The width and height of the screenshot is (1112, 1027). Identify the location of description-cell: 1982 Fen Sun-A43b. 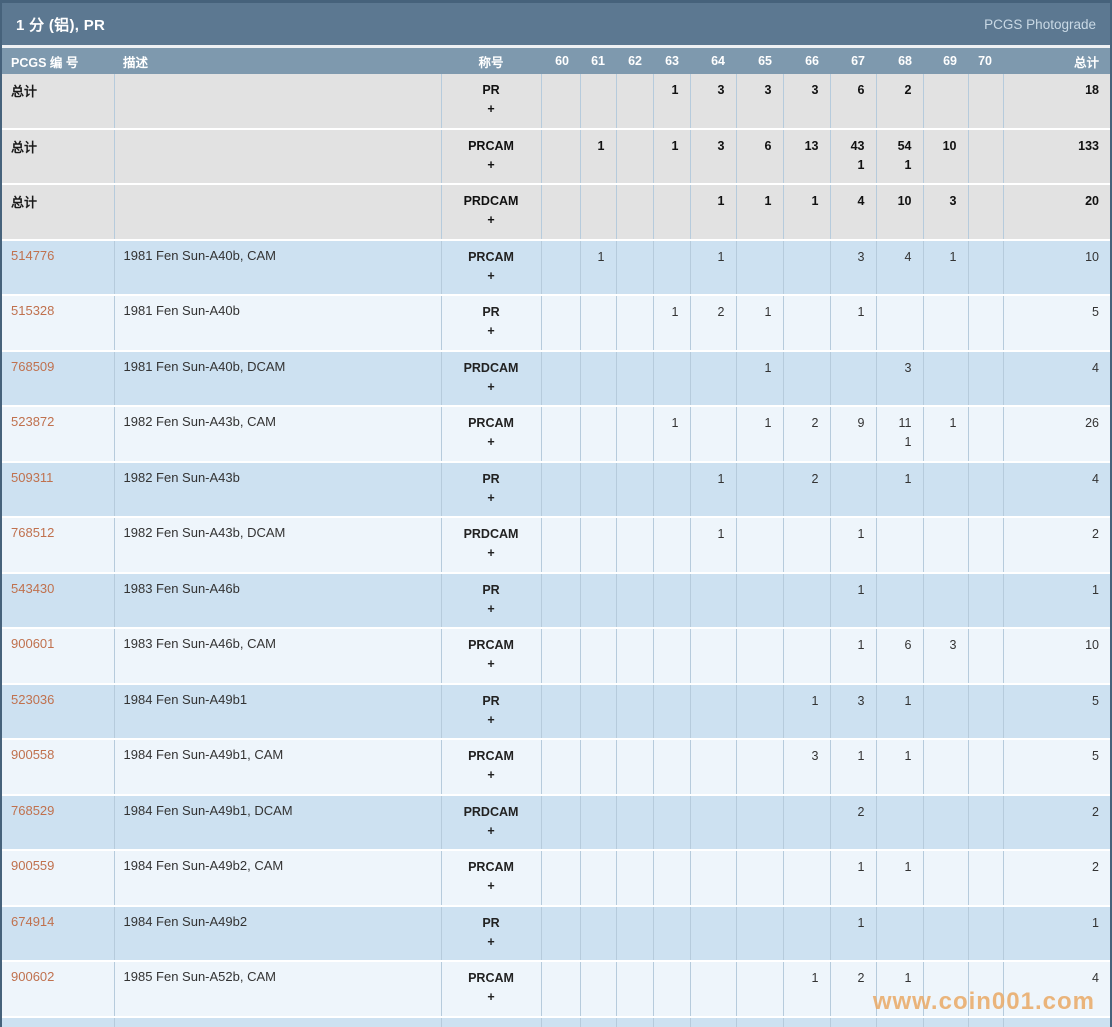
(278, 489).